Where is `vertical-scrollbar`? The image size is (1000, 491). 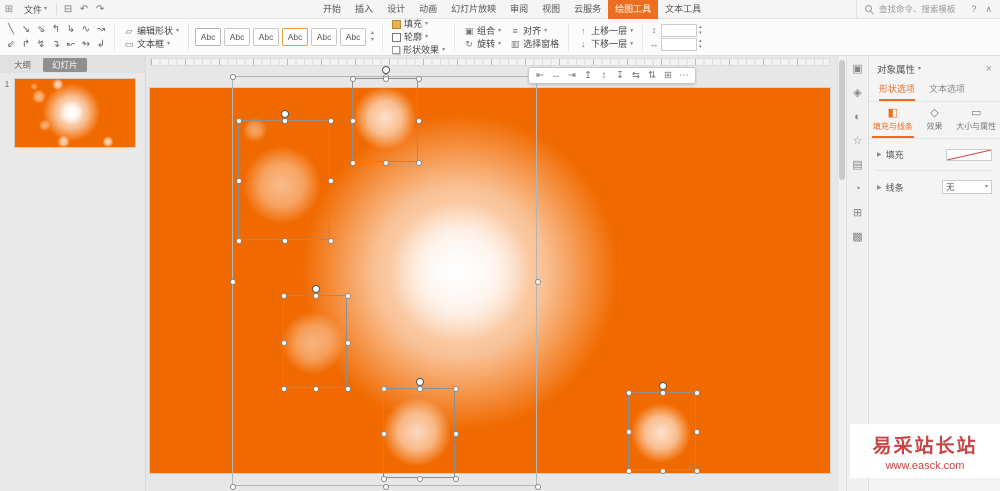 vertical-scrollbar is located at coordinates (841, 273).